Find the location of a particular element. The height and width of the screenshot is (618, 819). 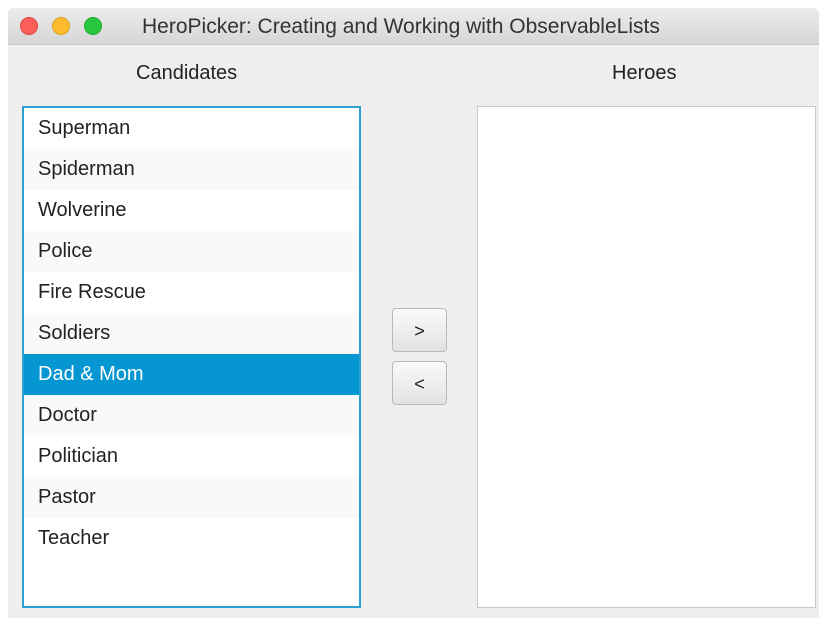

list-item: Politician is located at coordinates (191, 456).